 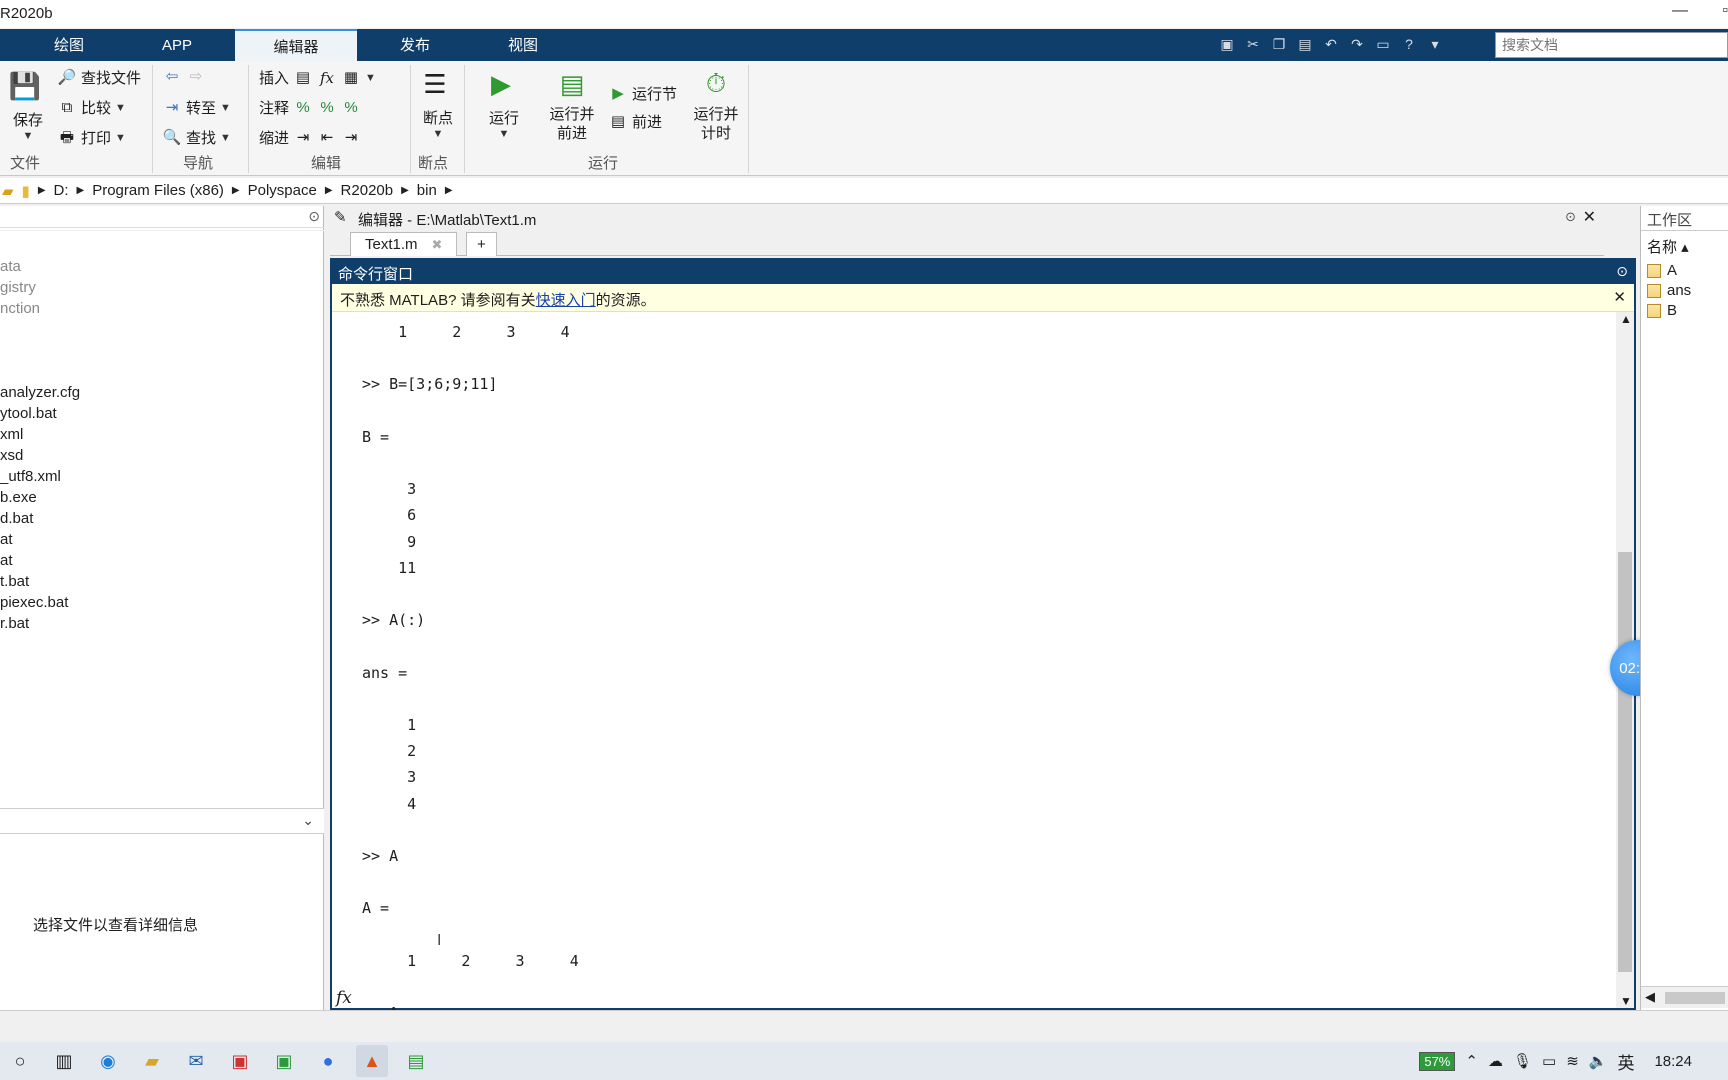 I want to click on copy-icon: ❐, so click(x=1279, y=44).